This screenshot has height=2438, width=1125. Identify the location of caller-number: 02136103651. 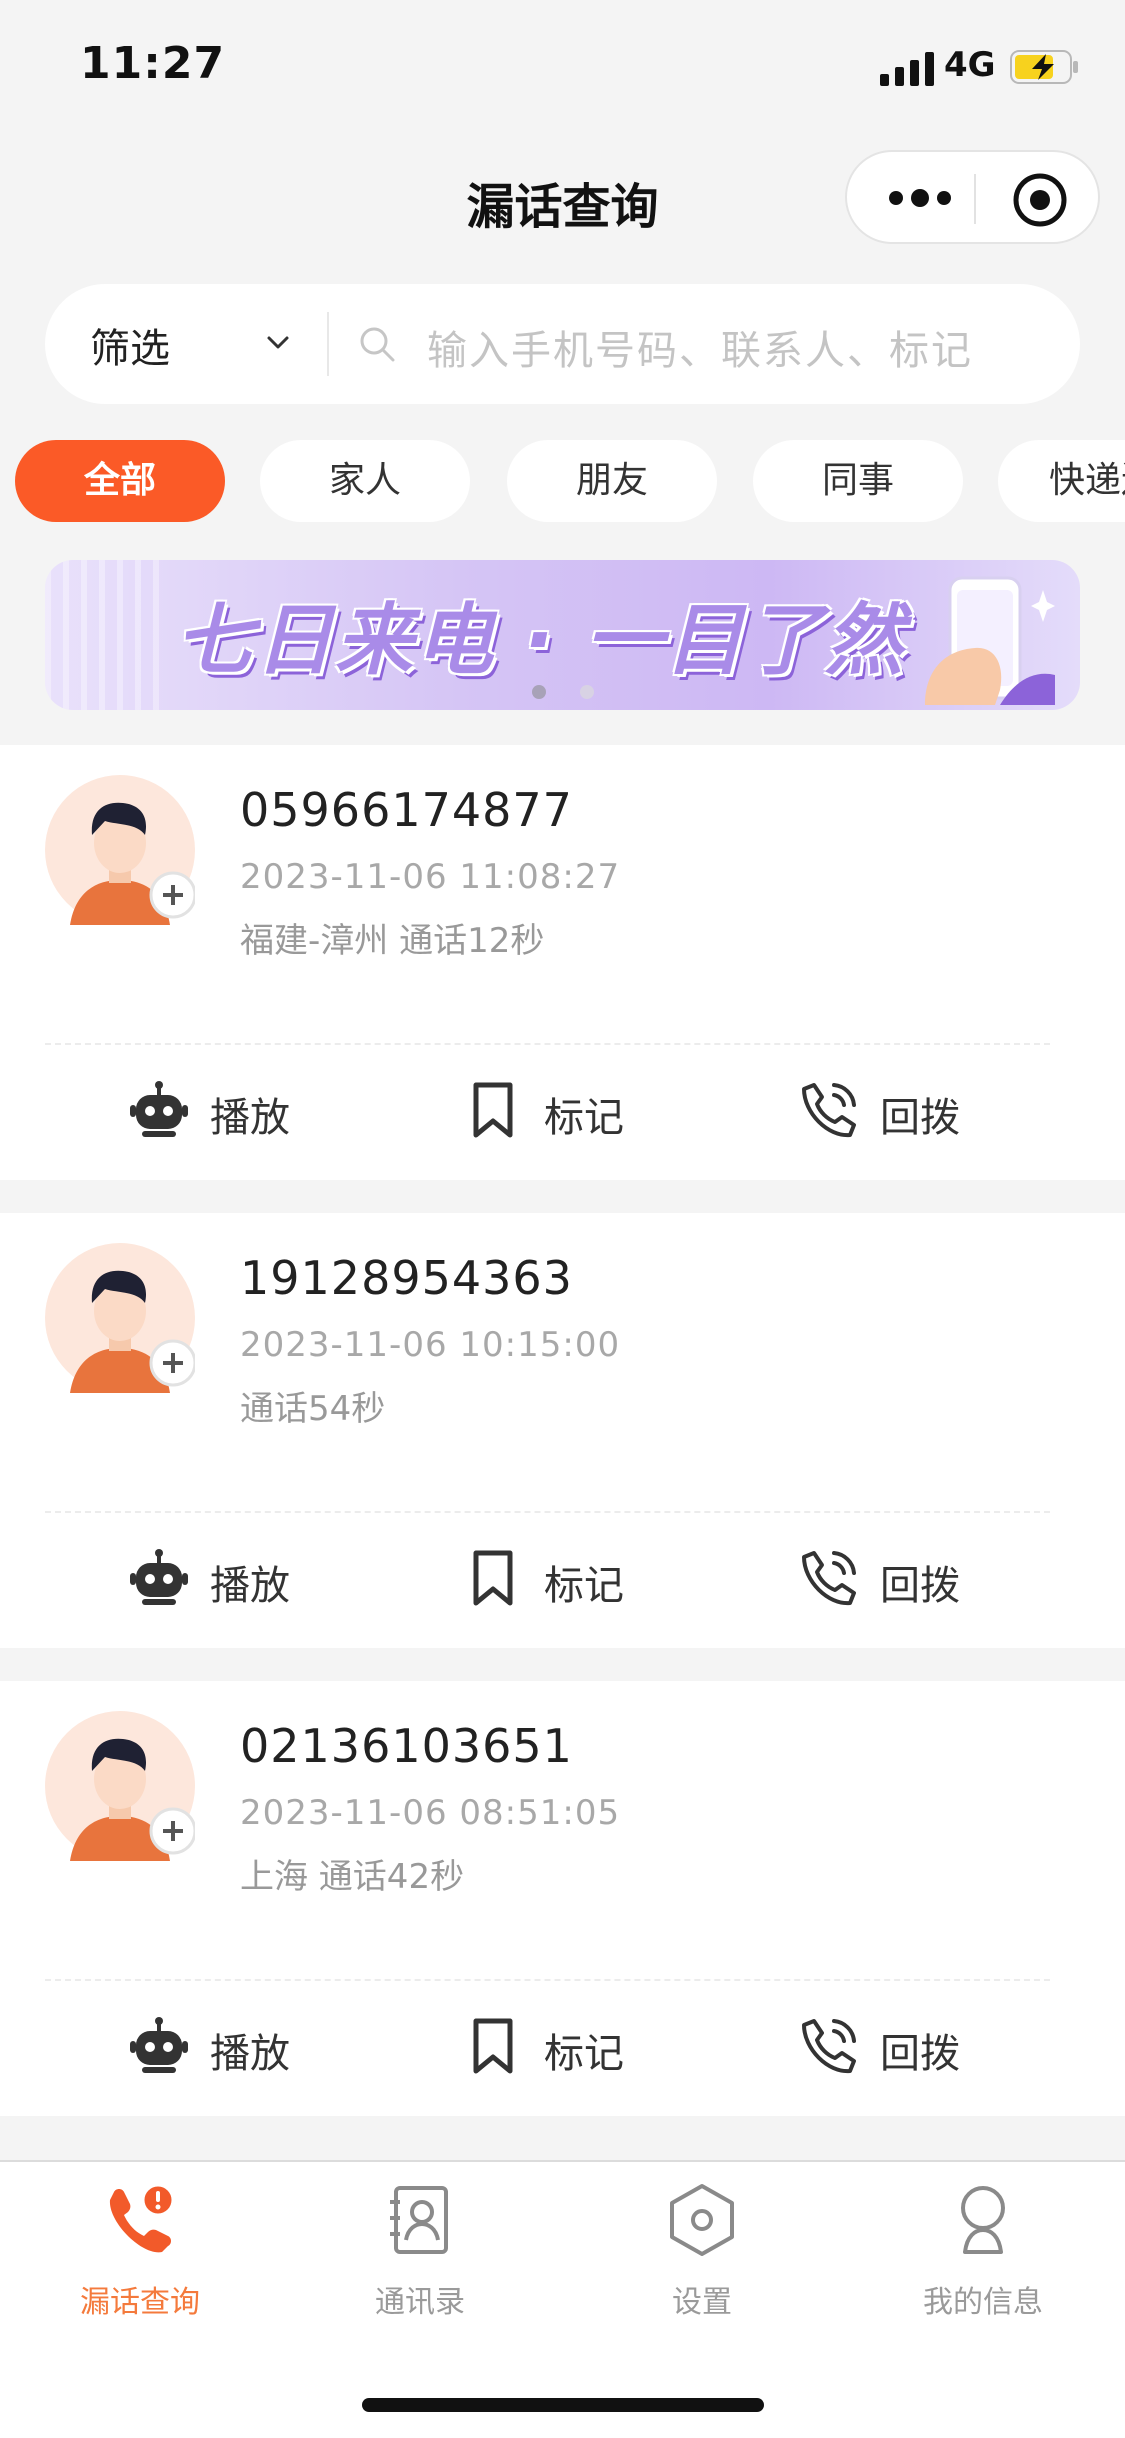
(406, 1746).